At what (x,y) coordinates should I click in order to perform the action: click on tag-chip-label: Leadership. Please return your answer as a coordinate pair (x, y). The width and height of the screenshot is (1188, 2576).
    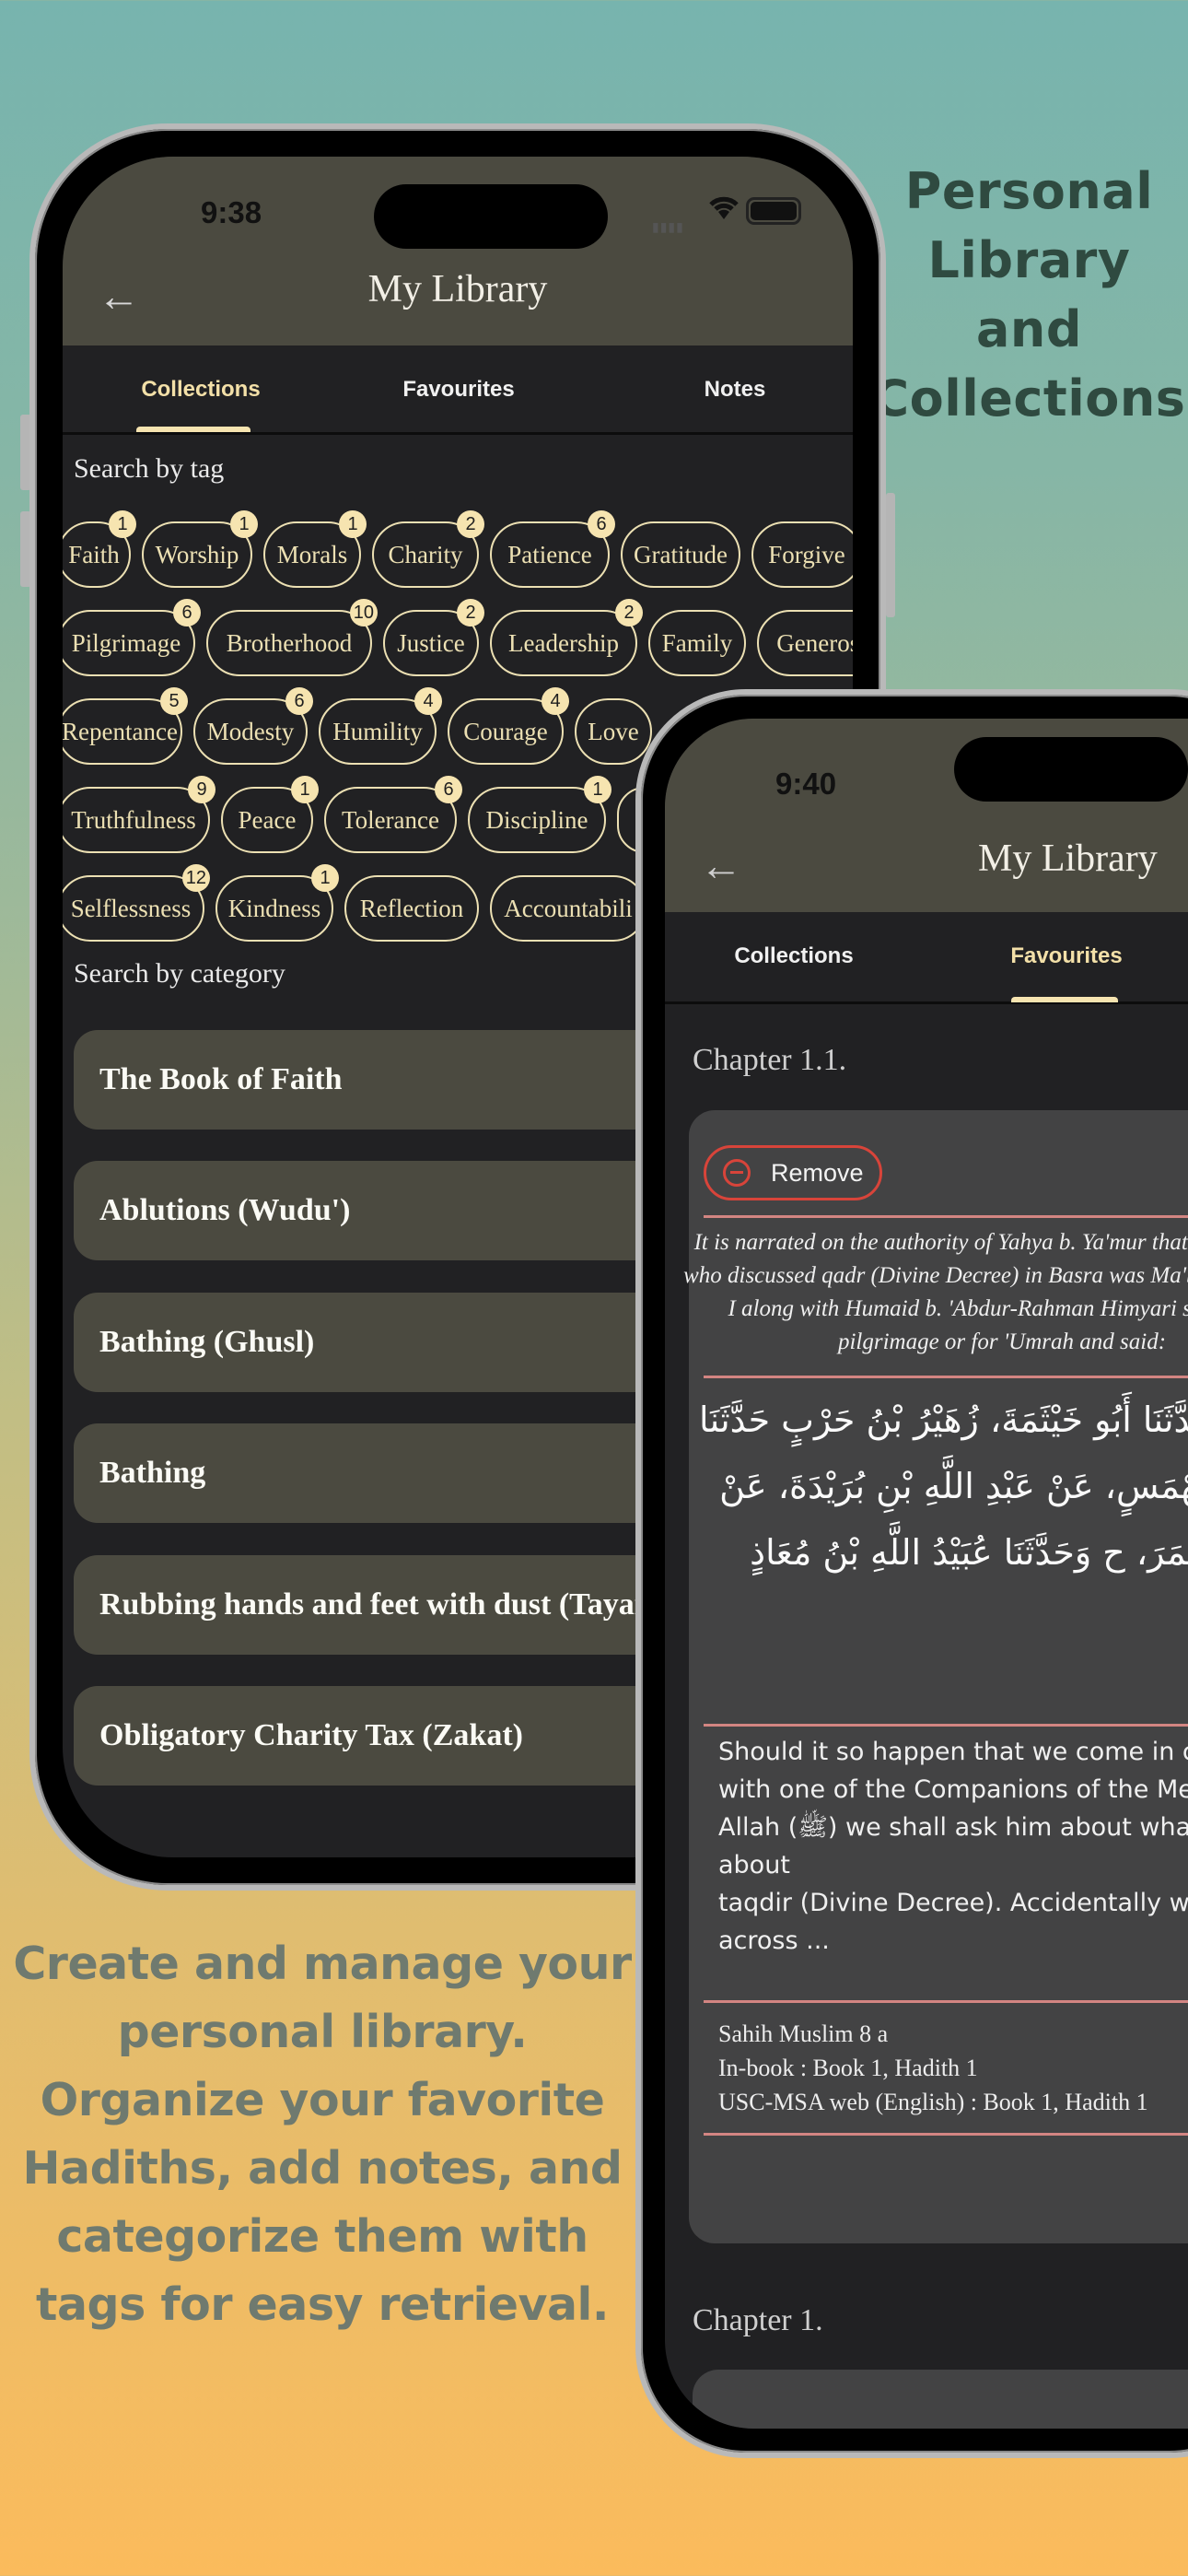
    Looking at the image, I should click on (563, 642).